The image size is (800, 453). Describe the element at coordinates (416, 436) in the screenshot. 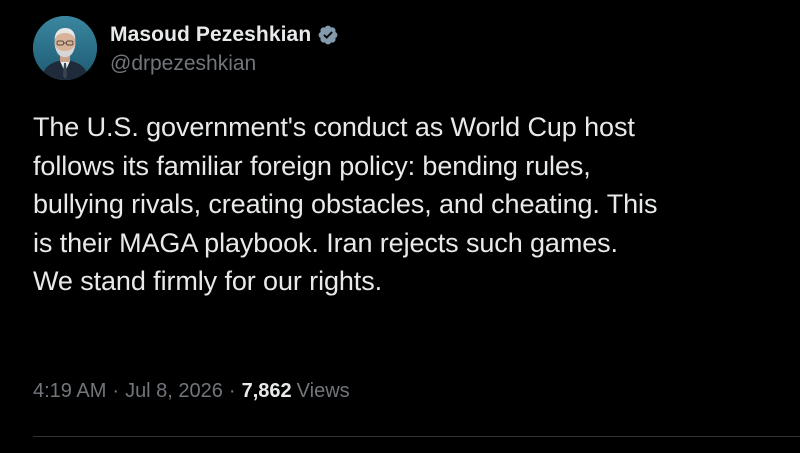

I see `divider` at that location.